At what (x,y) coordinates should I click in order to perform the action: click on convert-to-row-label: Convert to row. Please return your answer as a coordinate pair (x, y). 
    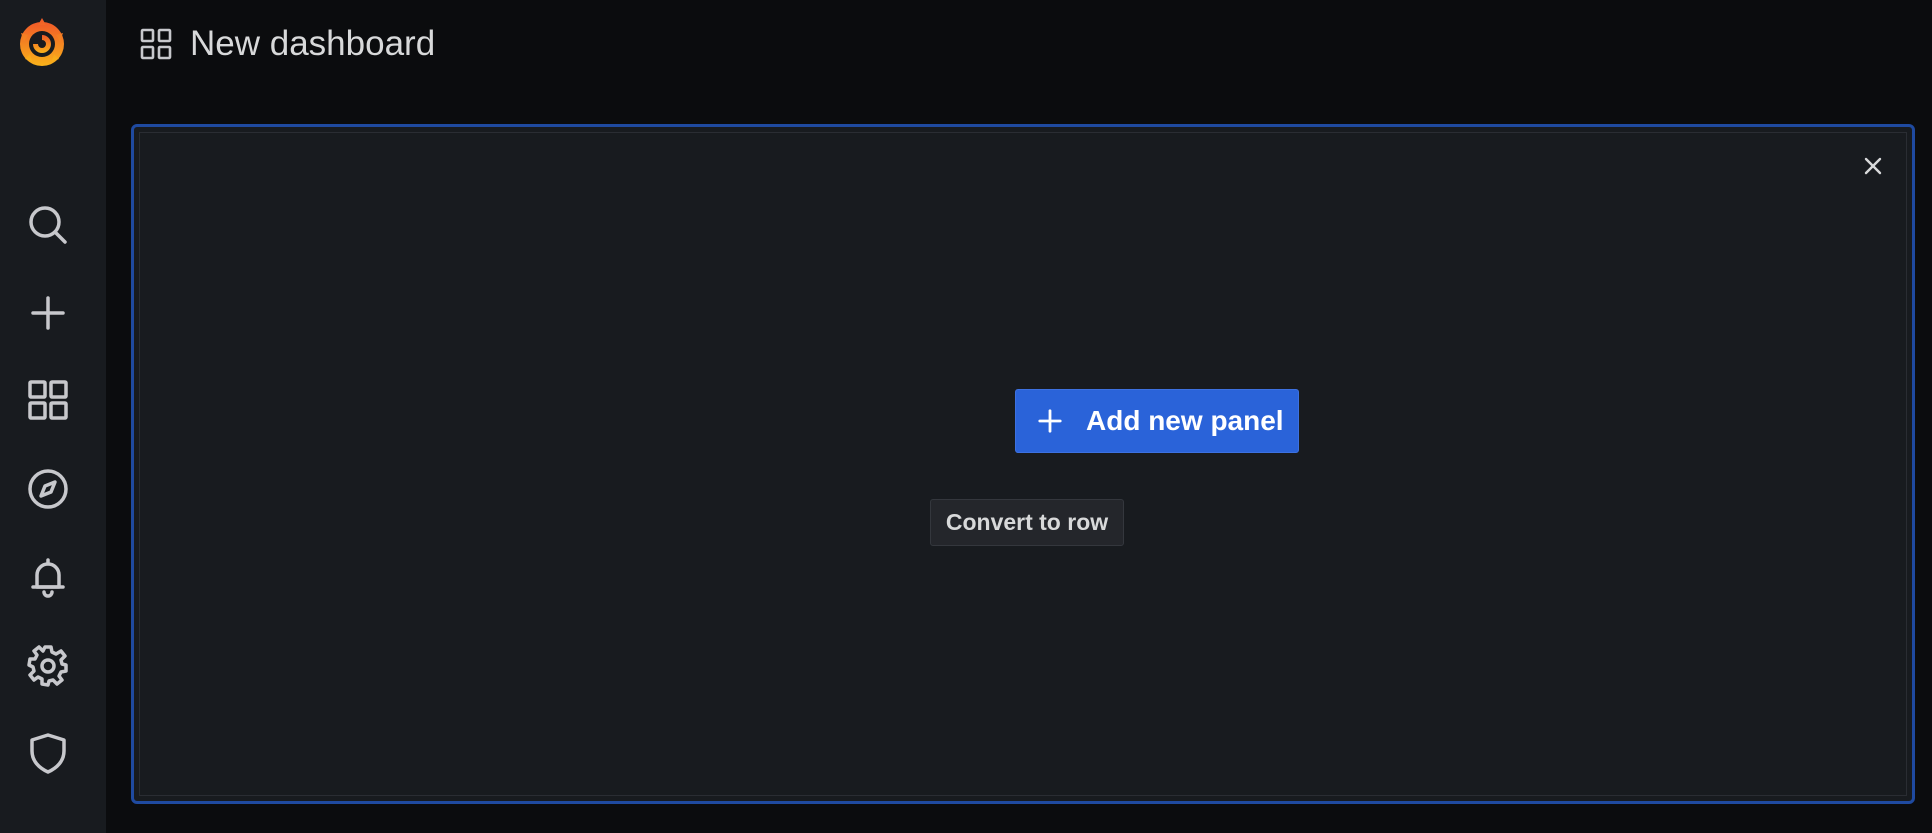
    Looking at the image, I should click on (1027, 522).